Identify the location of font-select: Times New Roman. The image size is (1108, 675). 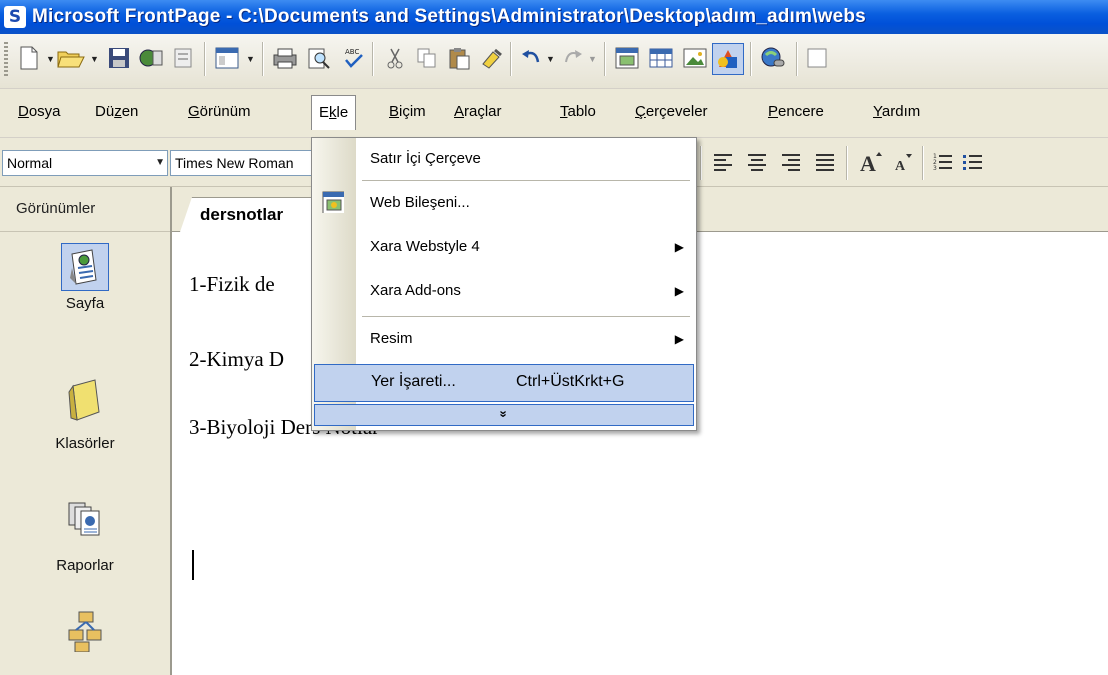
(243, 163).